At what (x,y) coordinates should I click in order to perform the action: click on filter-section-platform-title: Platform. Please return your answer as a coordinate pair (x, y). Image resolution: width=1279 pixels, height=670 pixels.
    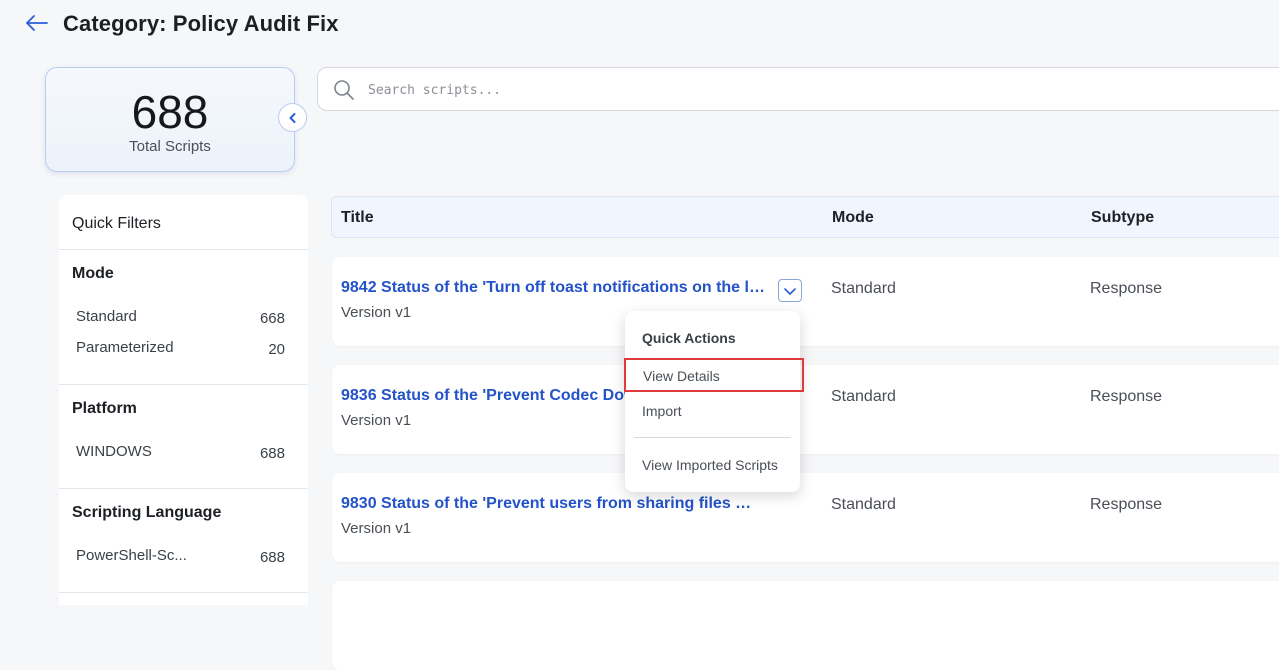
    Looking at the image, I should click on (104, 408).